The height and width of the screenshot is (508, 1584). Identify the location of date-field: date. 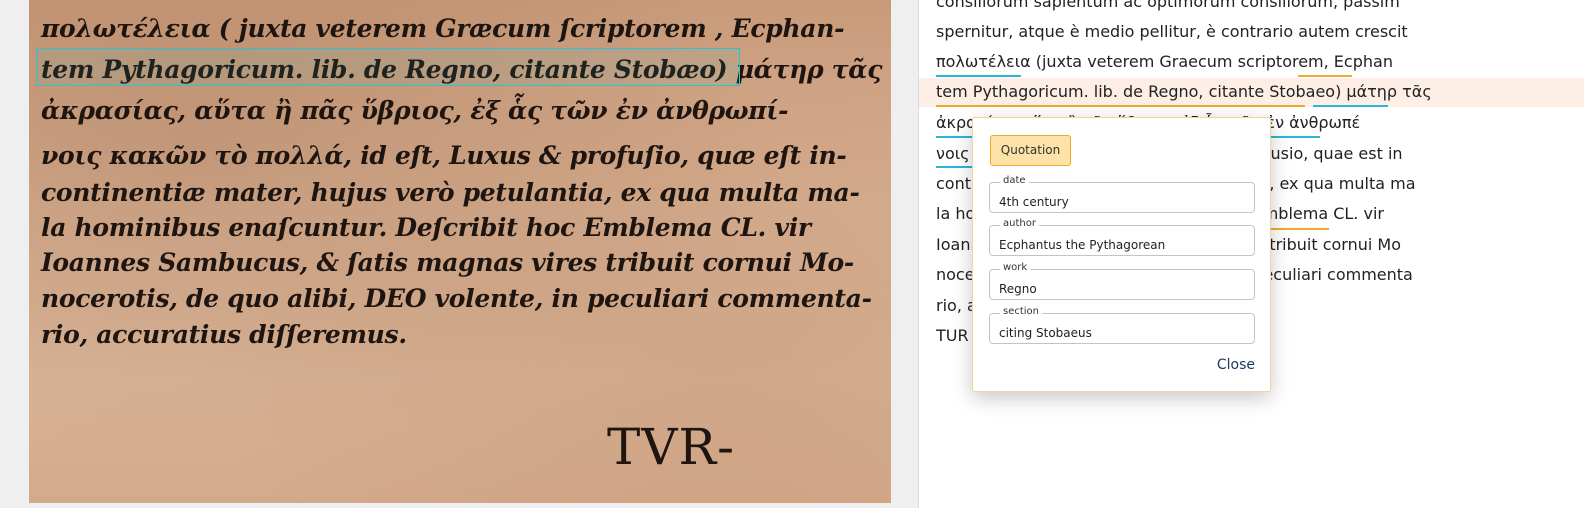
(1122, 194).